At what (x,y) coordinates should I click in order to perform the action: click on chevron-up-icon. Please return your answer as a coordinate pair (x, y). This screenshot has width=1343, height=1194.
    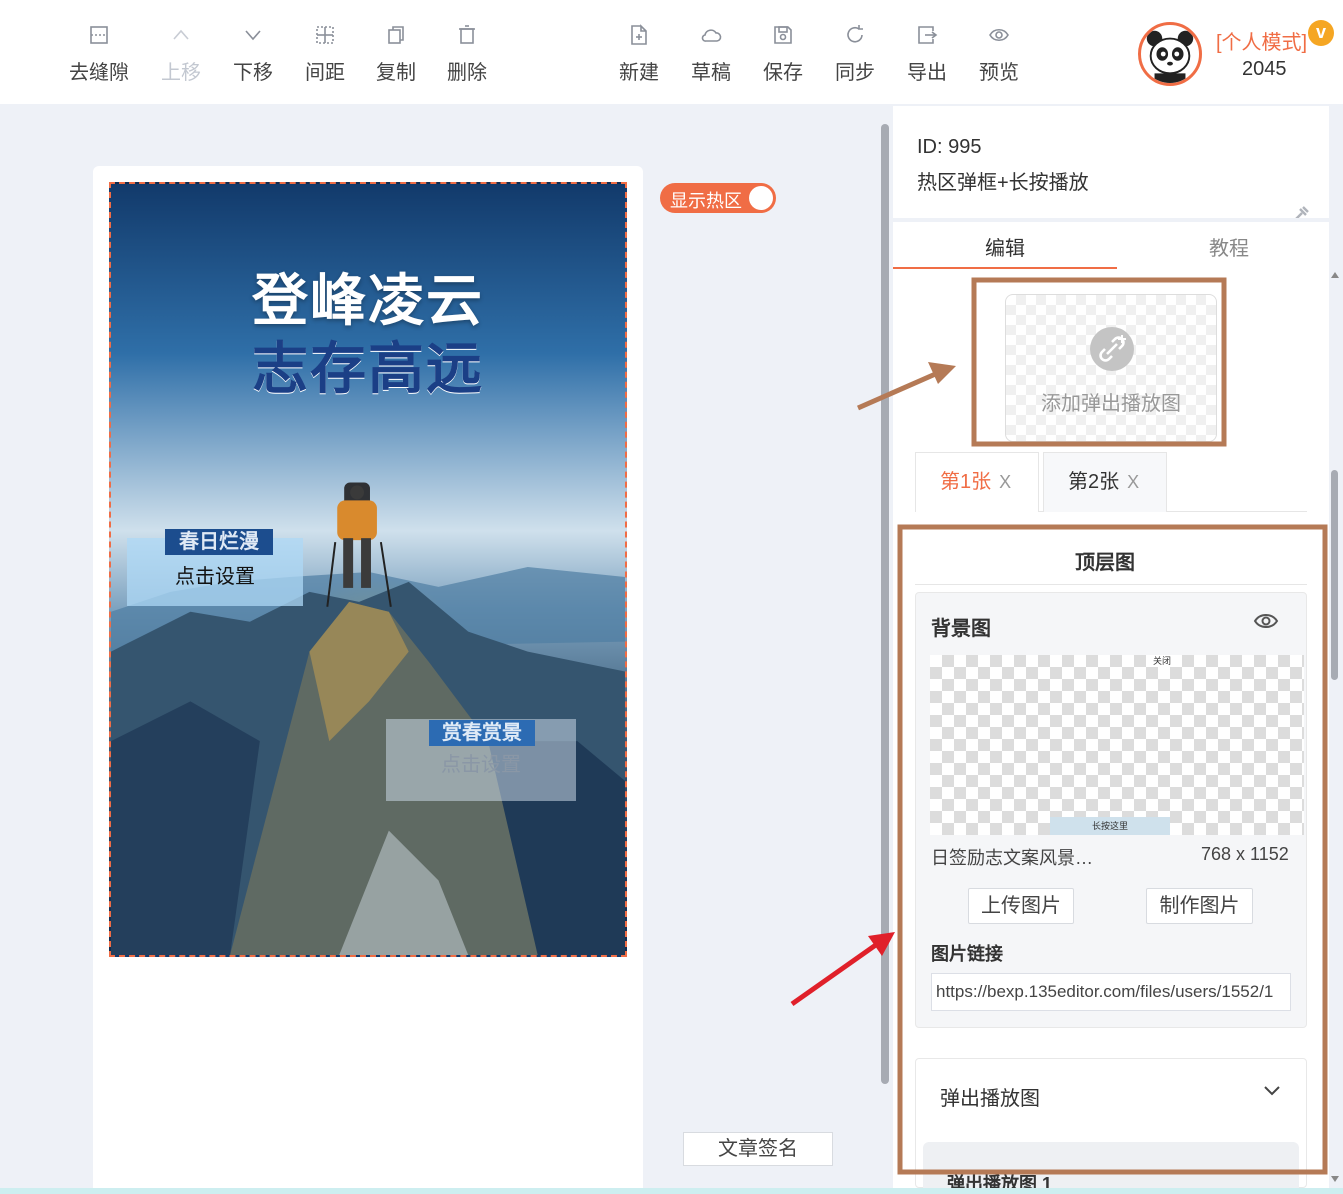
    Looking at the image, I should click on (181, 37).